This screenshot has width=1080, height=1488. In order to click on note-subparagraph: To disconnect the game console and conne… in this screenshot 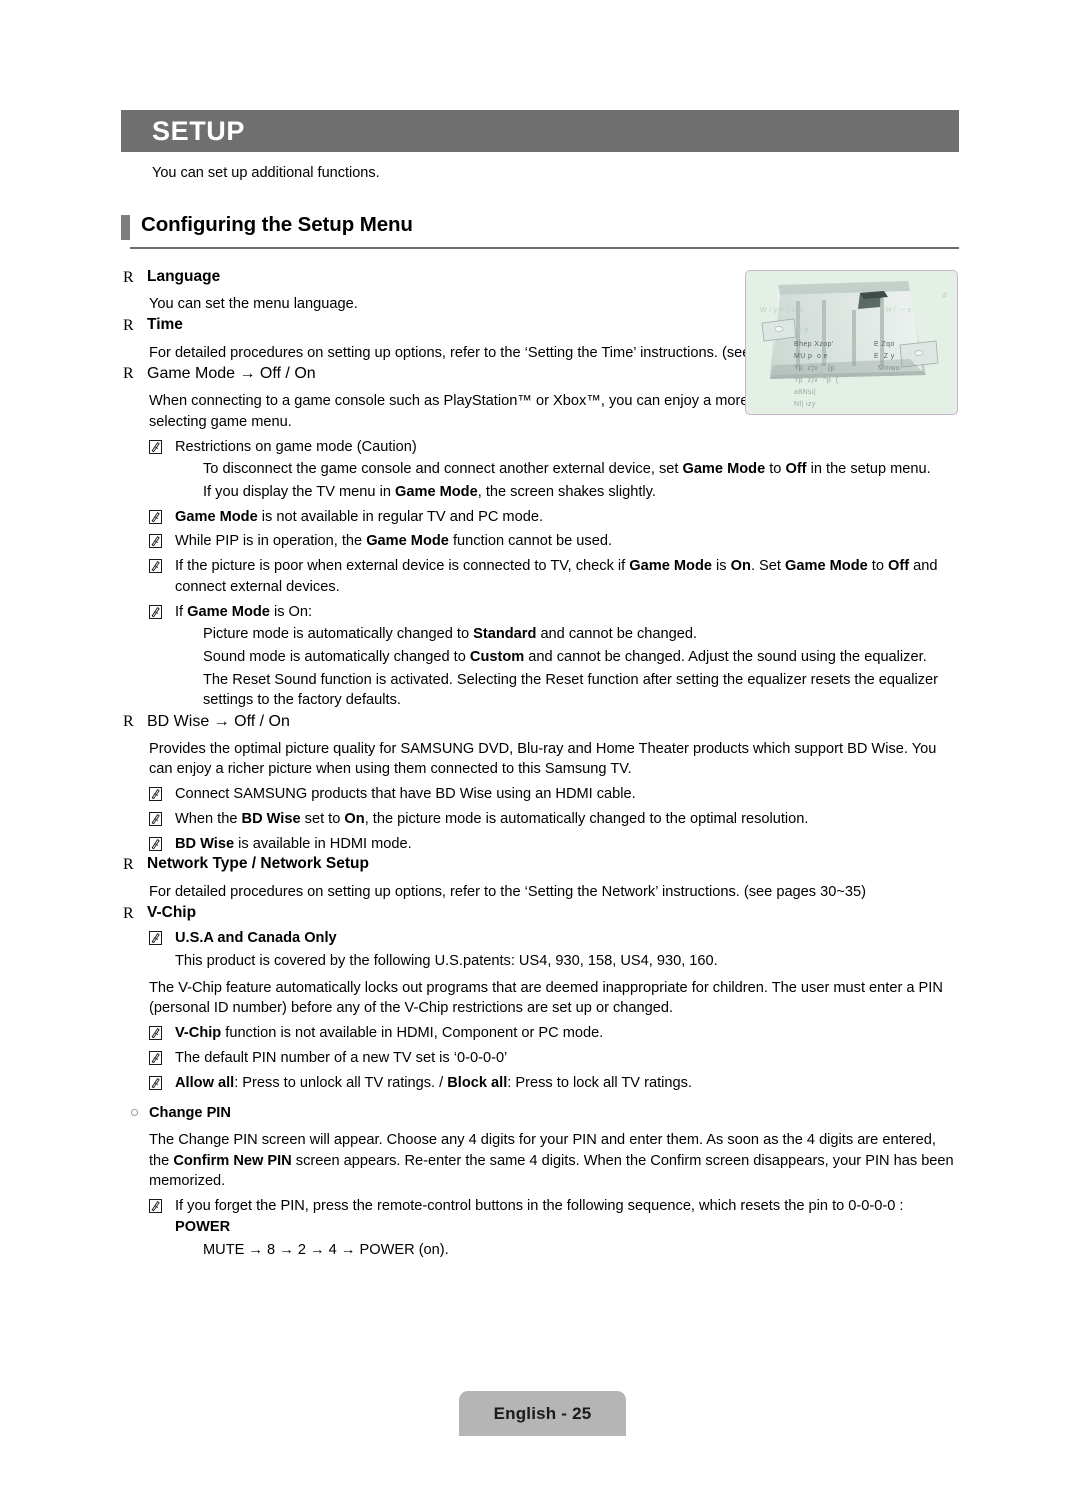, I will do `click(567, 469)`.